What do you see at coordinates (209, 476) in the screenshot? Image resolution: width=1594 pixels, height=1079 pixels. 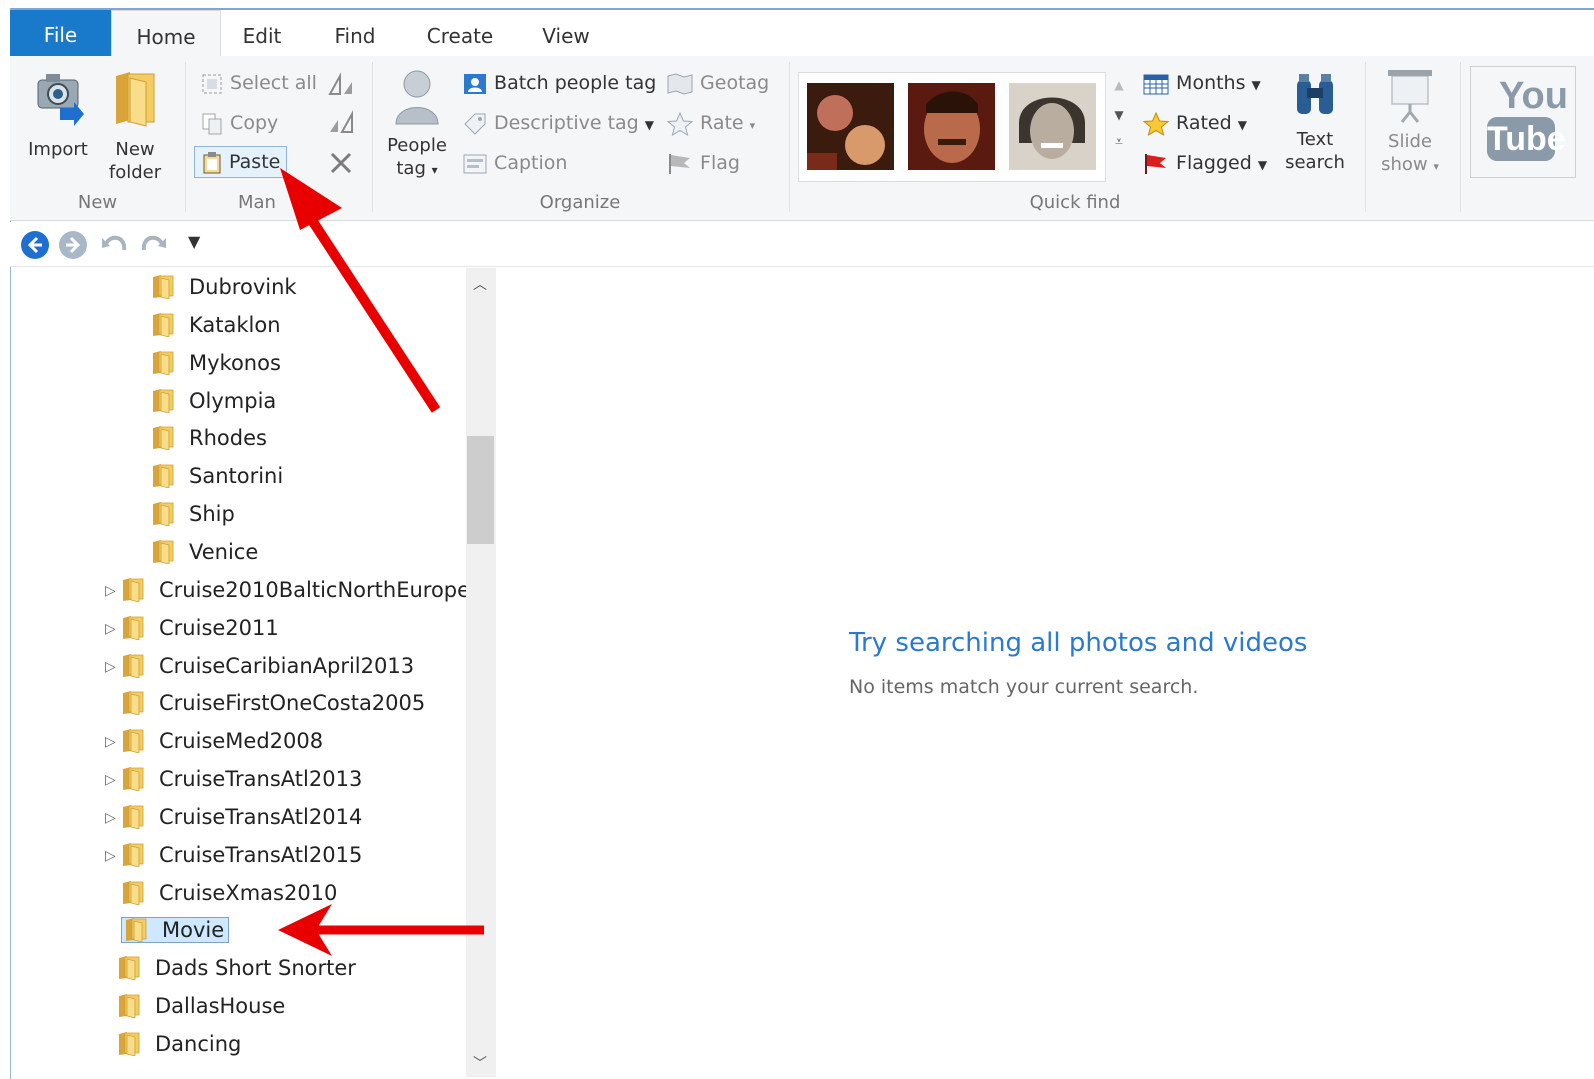 I see `tree-item: Santorini` at bounding box center [209, 476].